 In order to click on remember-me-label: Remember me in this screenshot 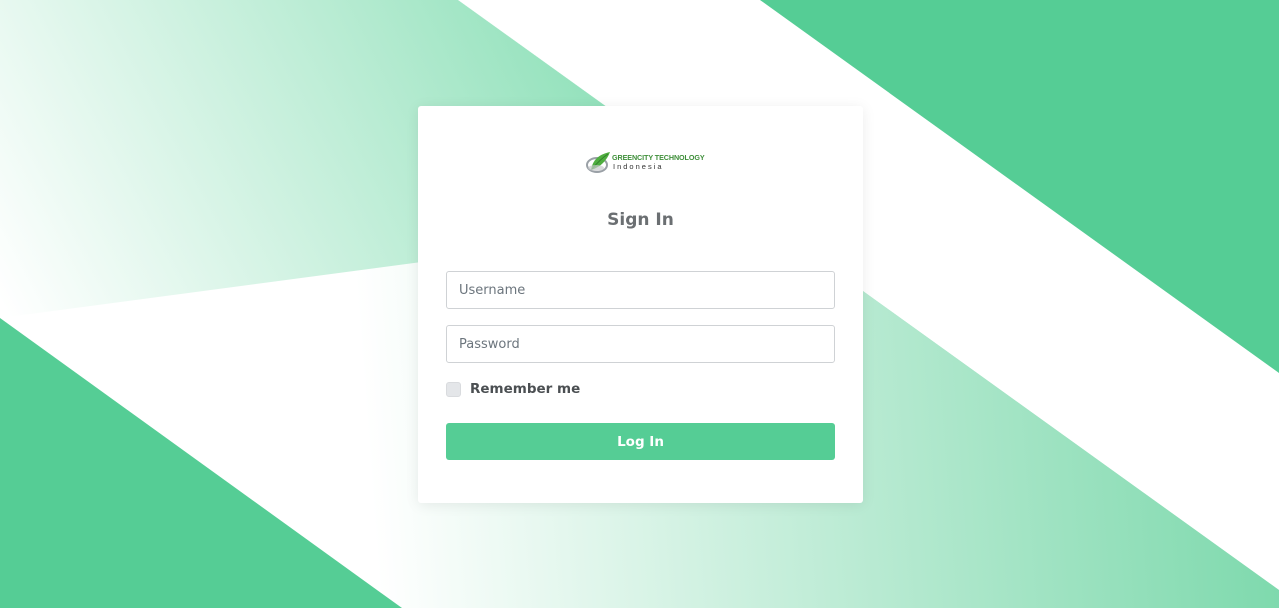, I will do `click(525, 389)`.